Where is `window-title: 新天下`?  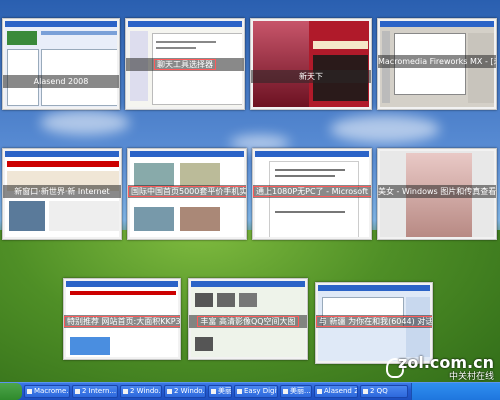 window-title: 新天下 is located at coordinates (311, 76).